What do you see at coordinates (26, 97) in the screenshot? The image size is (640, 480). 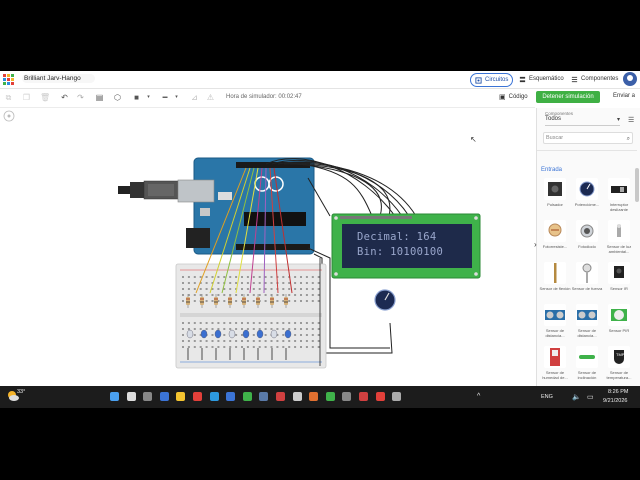 I see `paste-icon: ❐` at bounding box center [26, 97].